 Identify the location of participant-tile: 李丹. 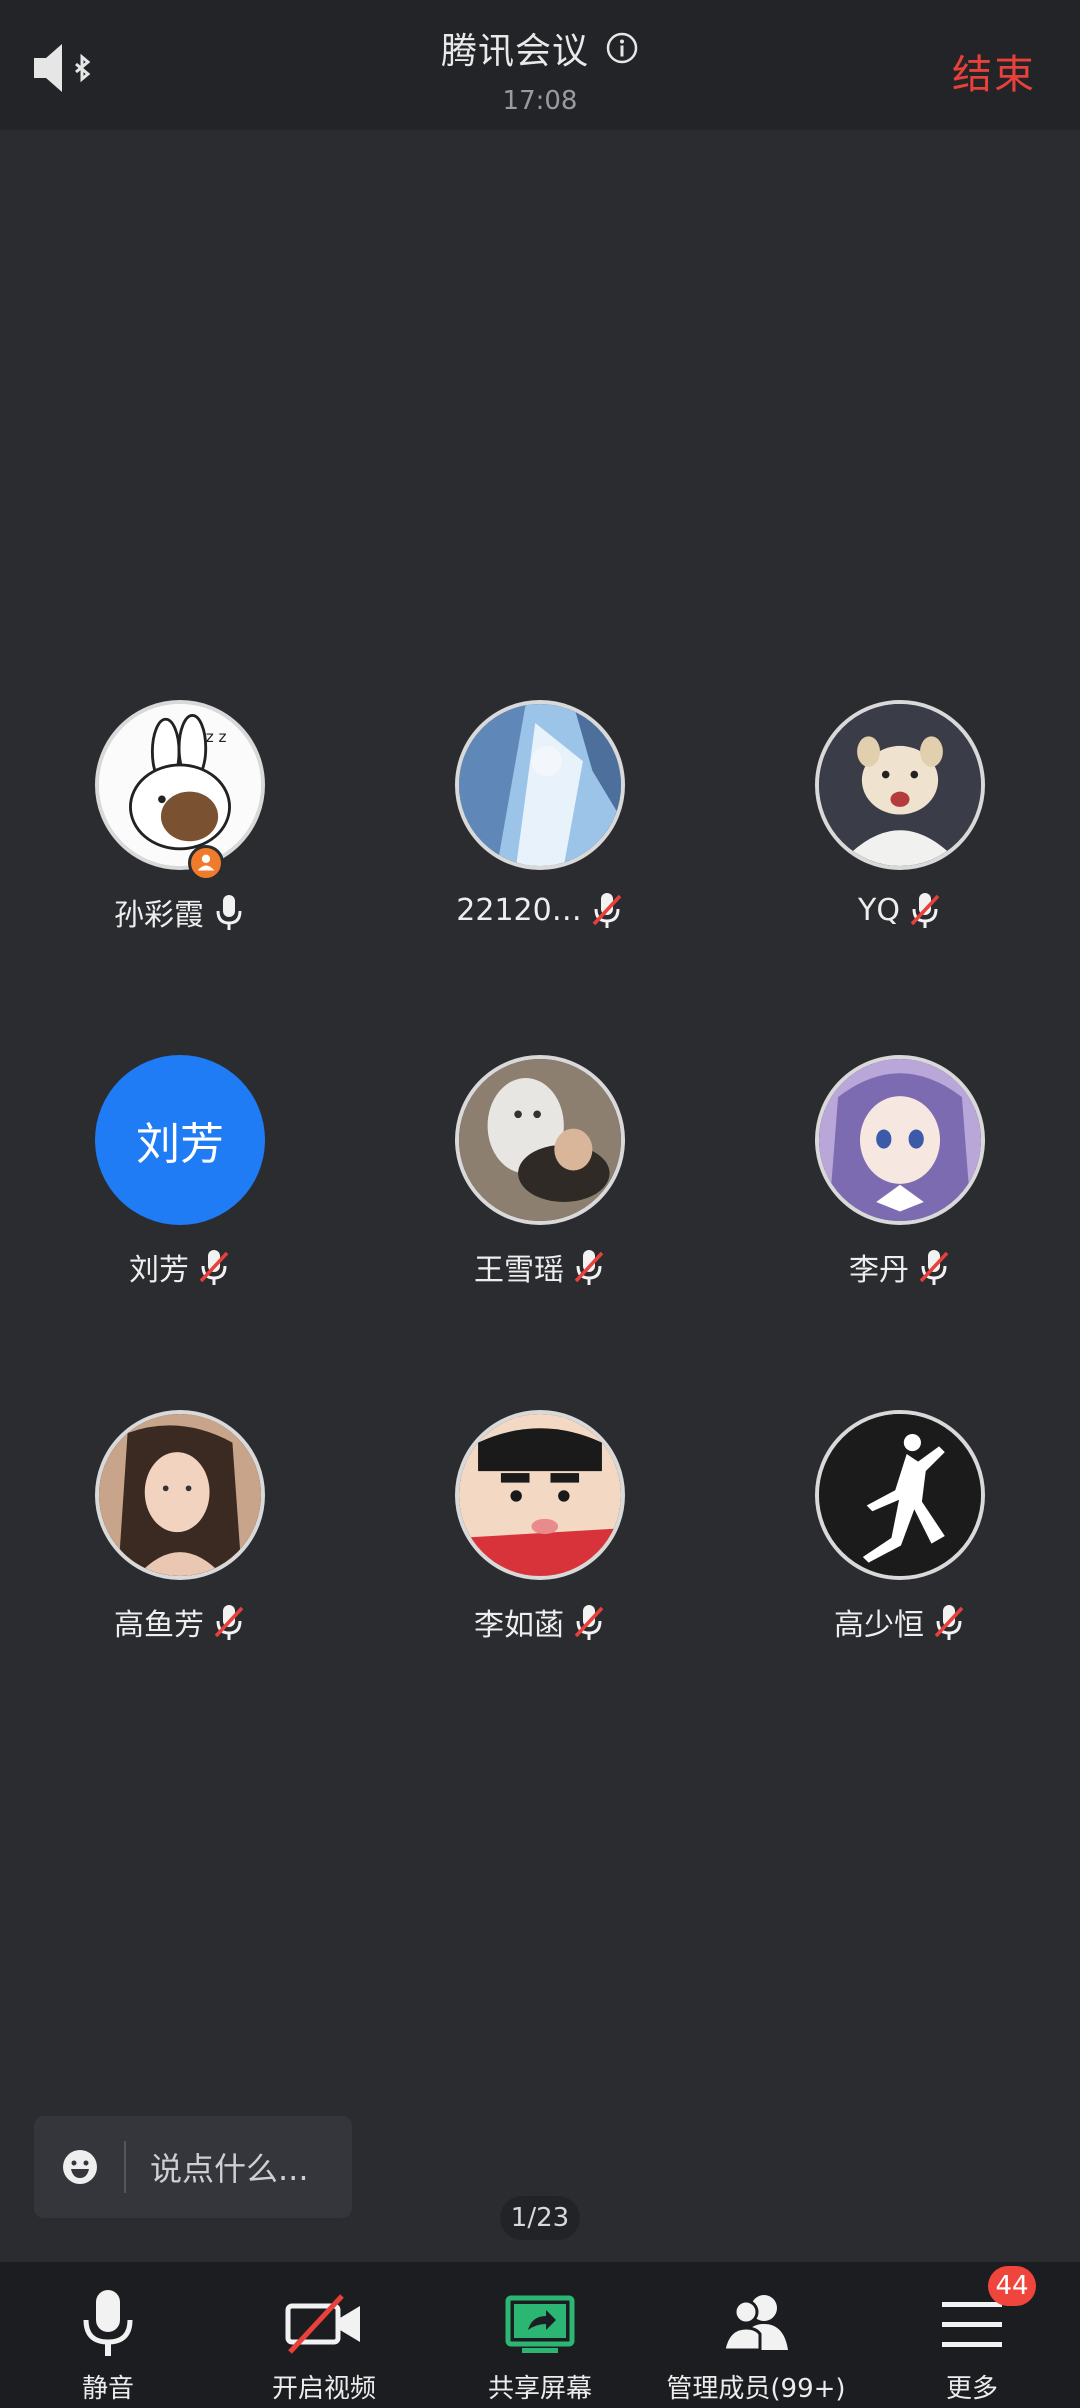
(900, 1185).